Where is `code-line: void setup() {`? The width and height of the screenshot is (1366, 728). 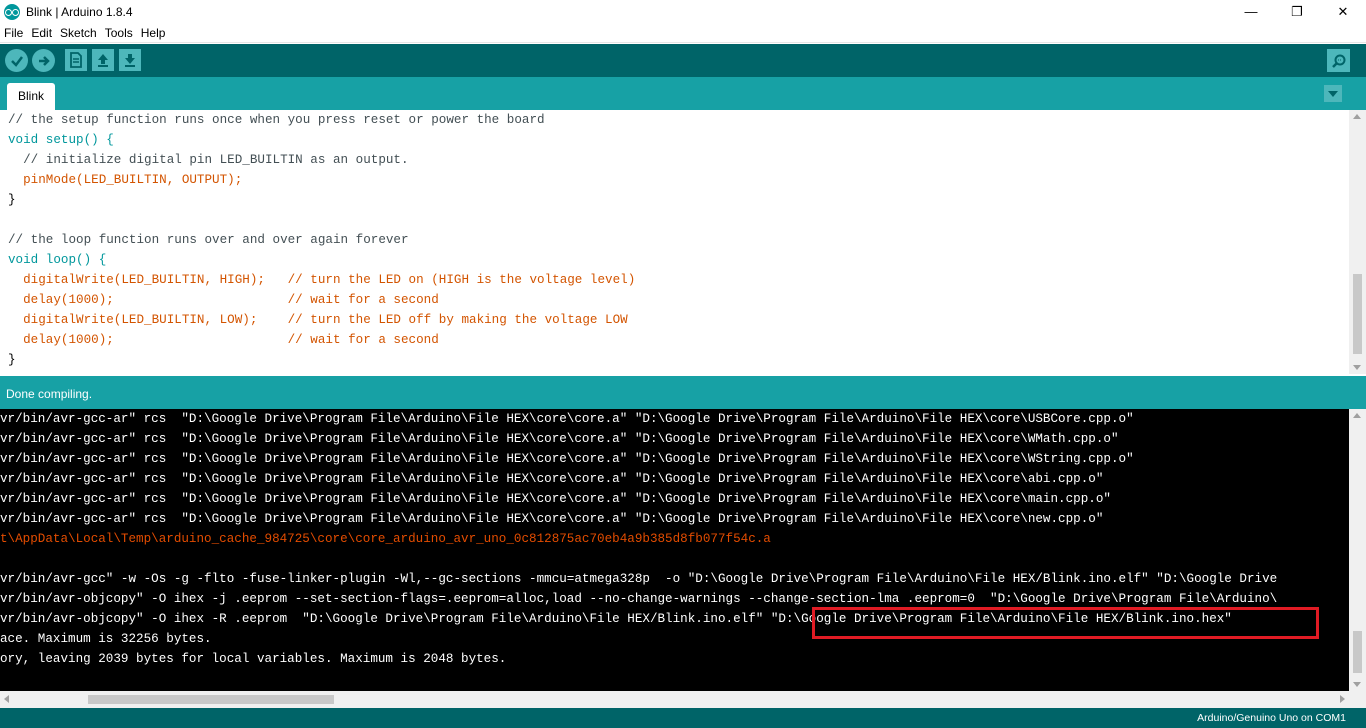 code-line: void setup() { is located at coordinates (61, 140).